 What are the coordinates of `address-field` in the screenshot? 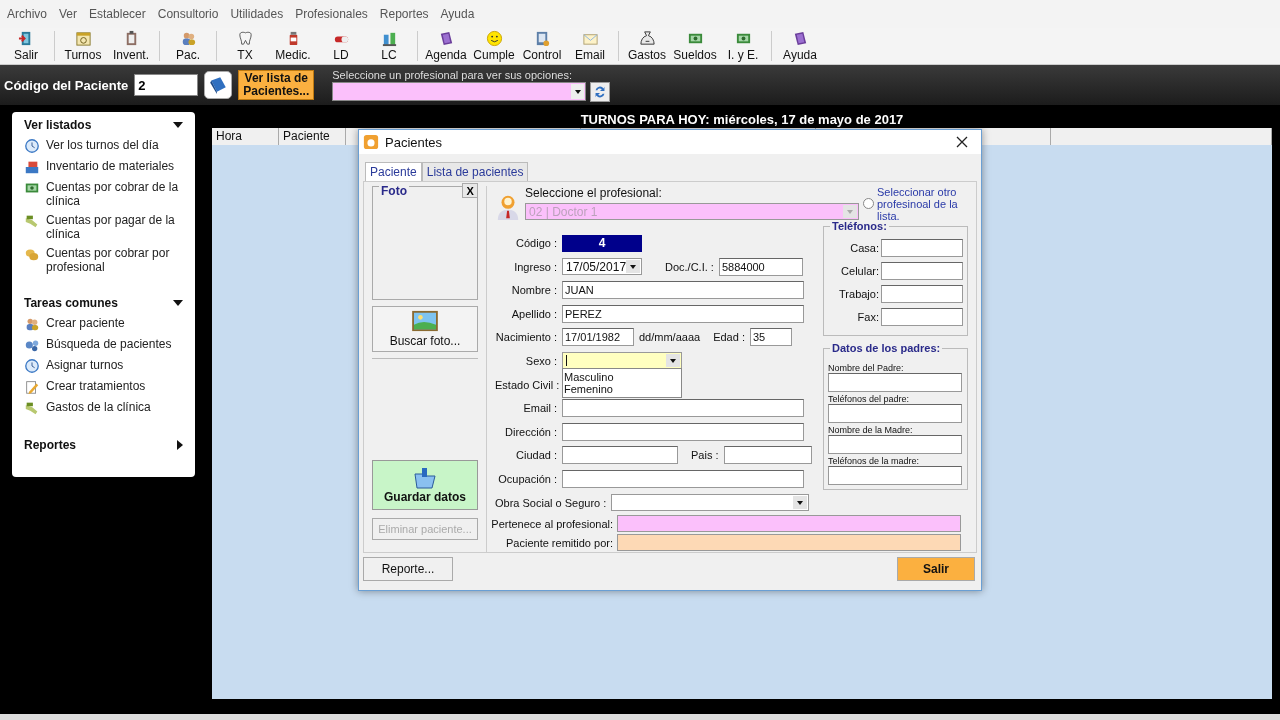 It's located at (683, 431).